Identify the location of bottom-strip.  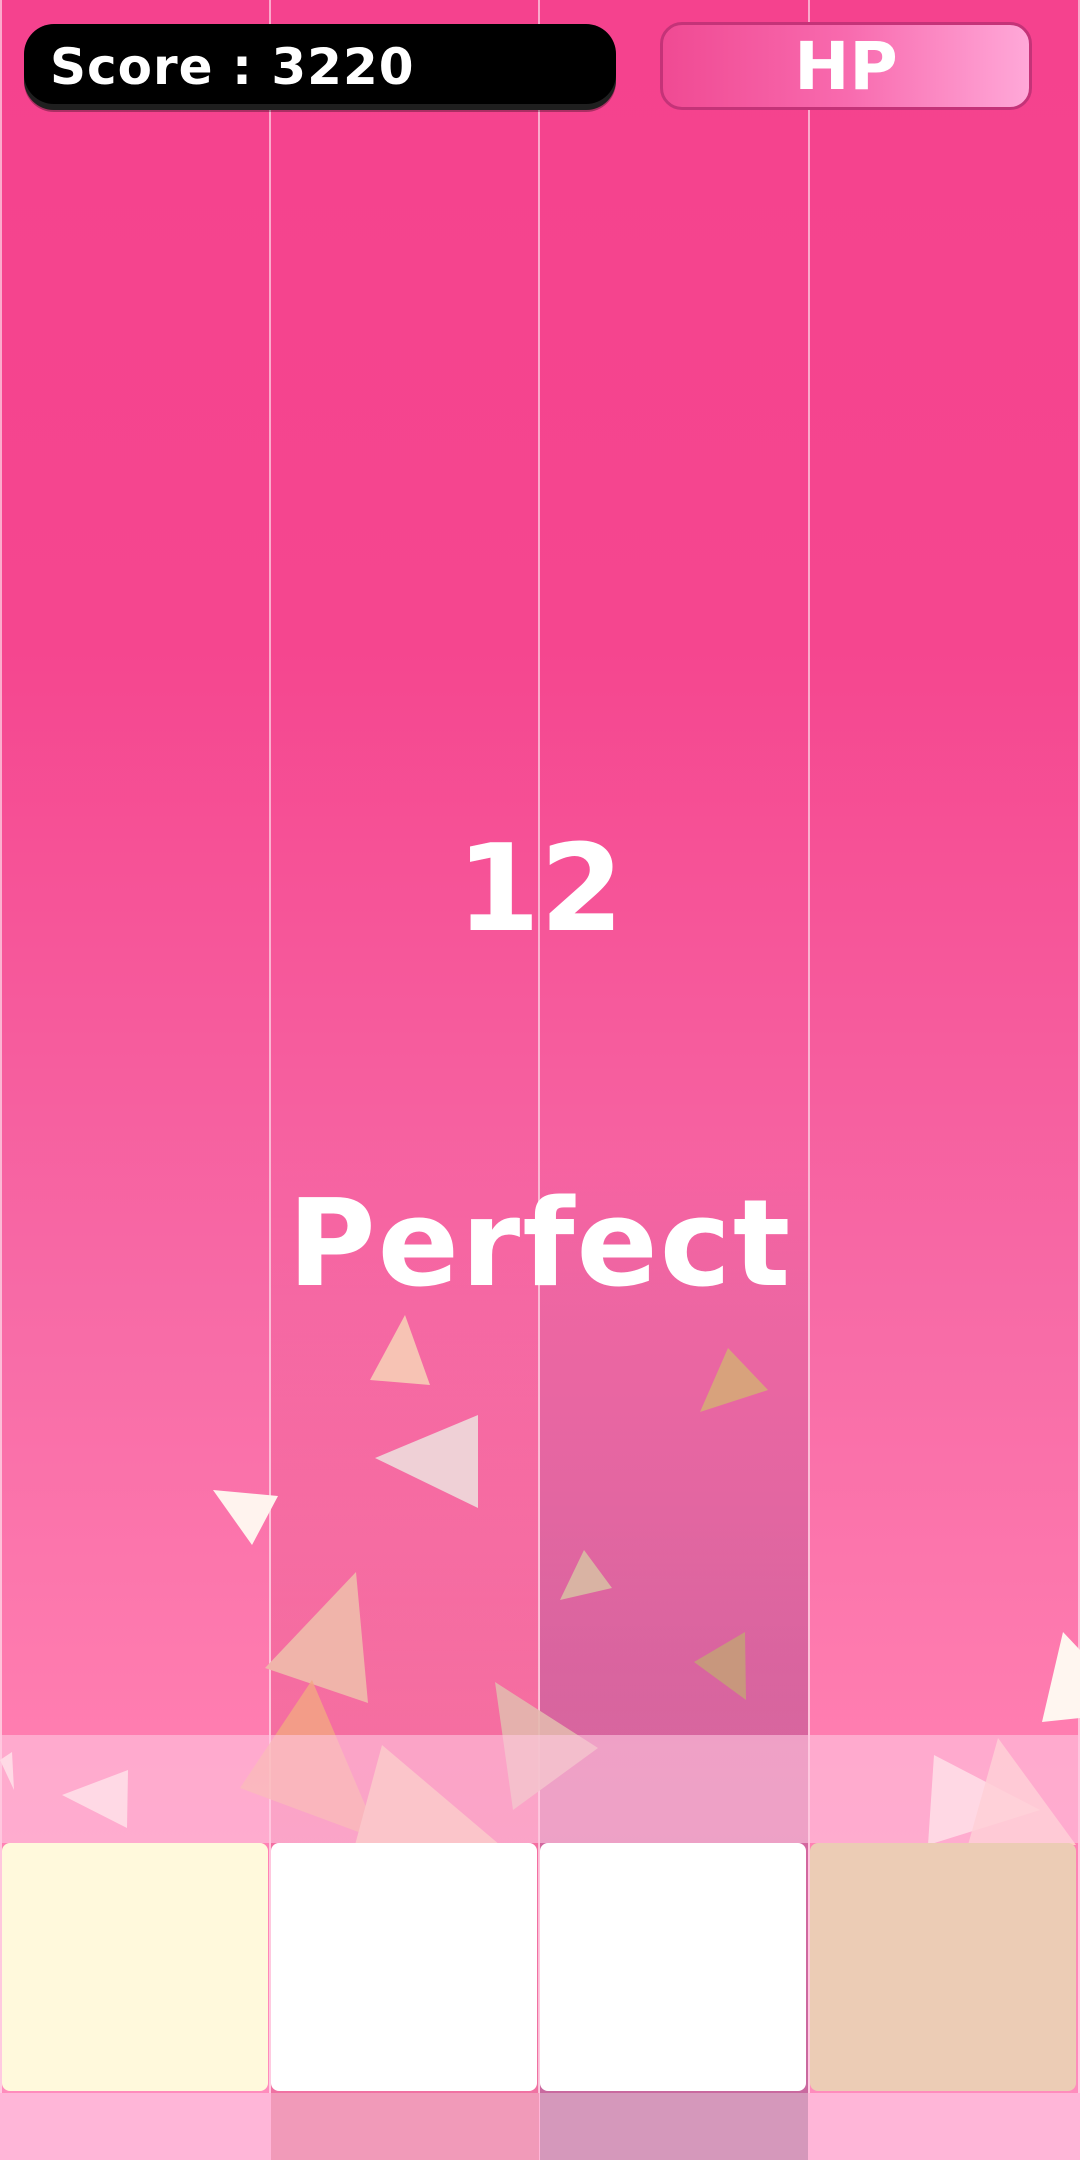
(540, 2126).